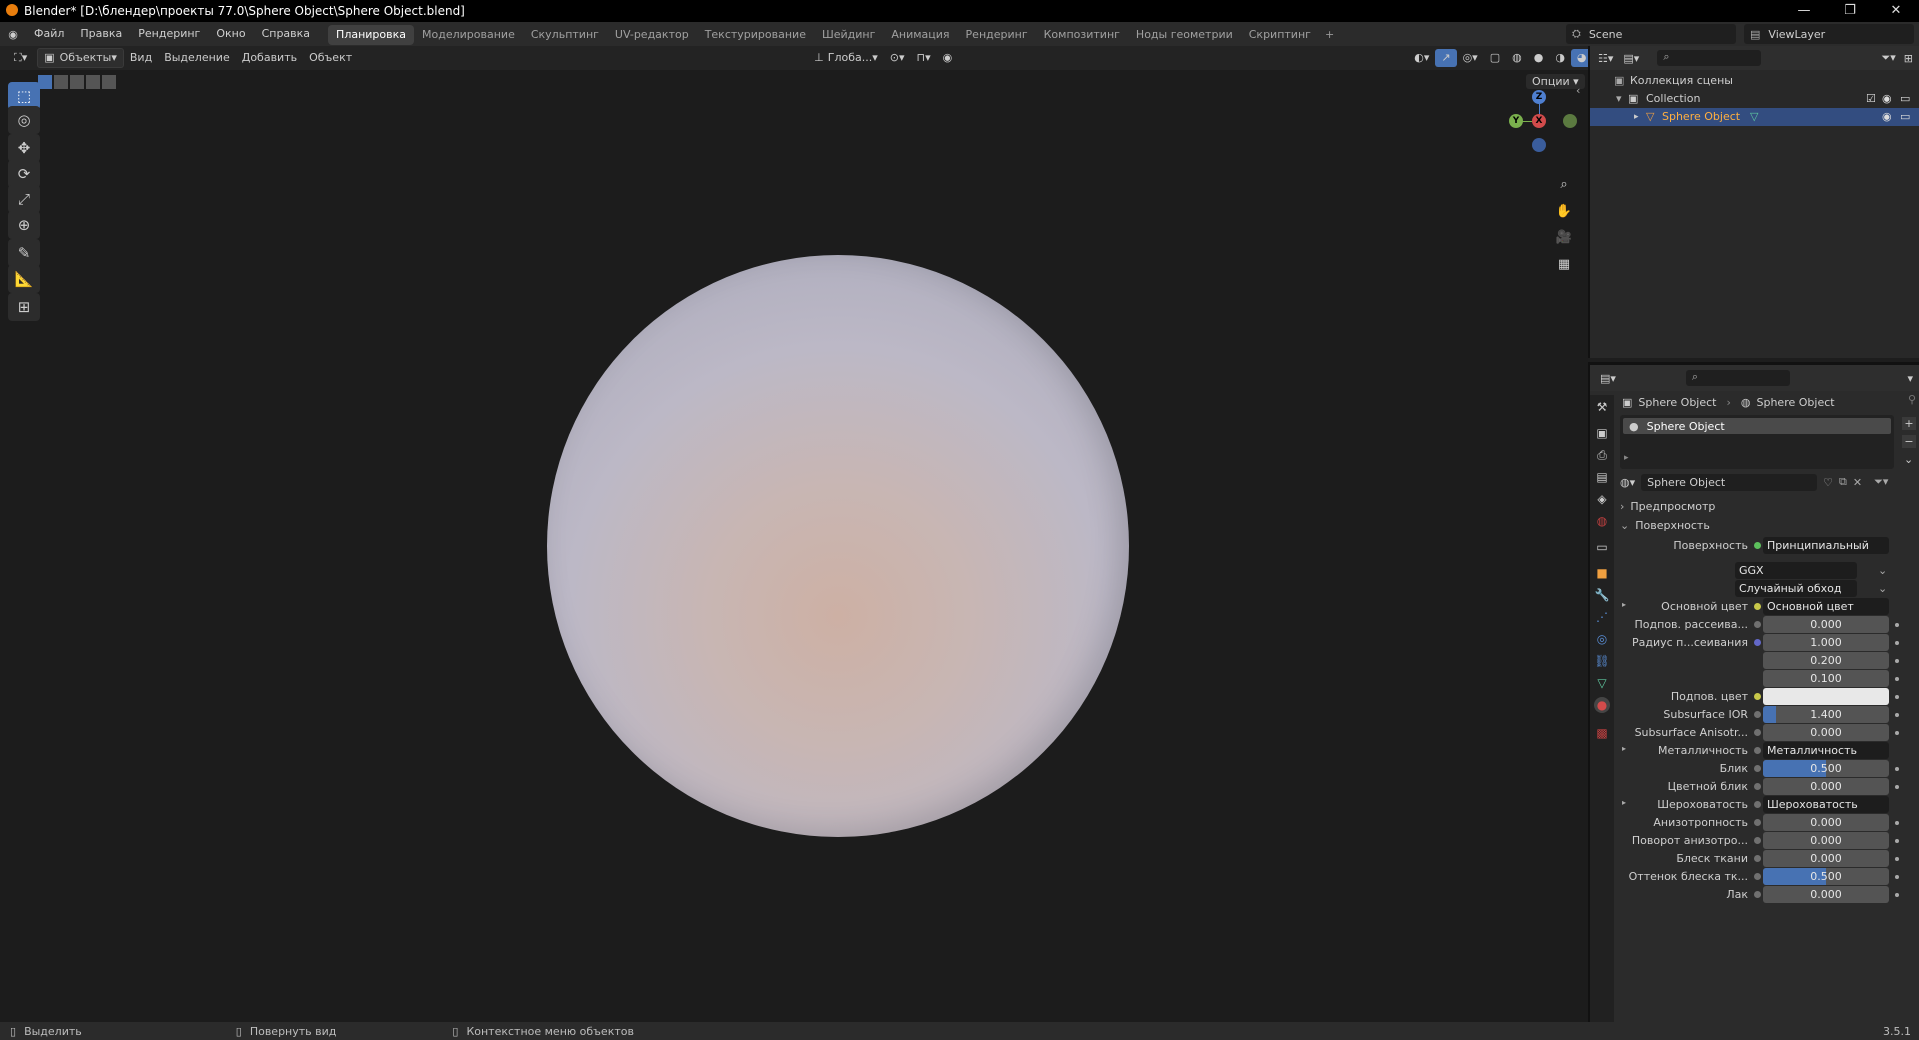 Image resolution: width=1919 pixels, height=1040 pixels. Describe the element at coordinates (1602, 521) in the screenshot. I see `world-tab-icon: ◍` at that location.